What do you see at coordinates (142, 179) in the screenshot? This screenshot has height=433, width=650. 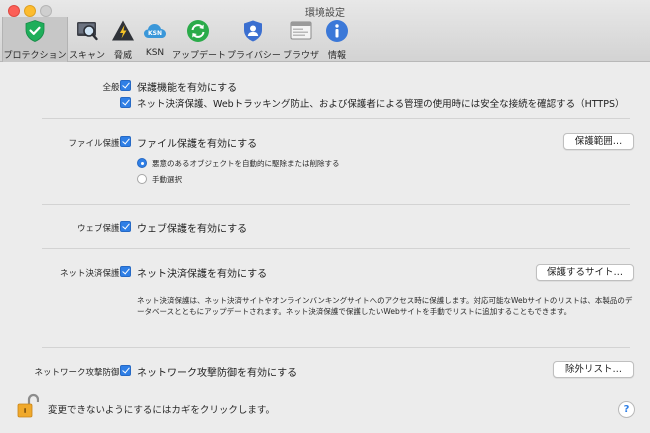 I see `manual-select-radio` at bounding box center [142, 179].